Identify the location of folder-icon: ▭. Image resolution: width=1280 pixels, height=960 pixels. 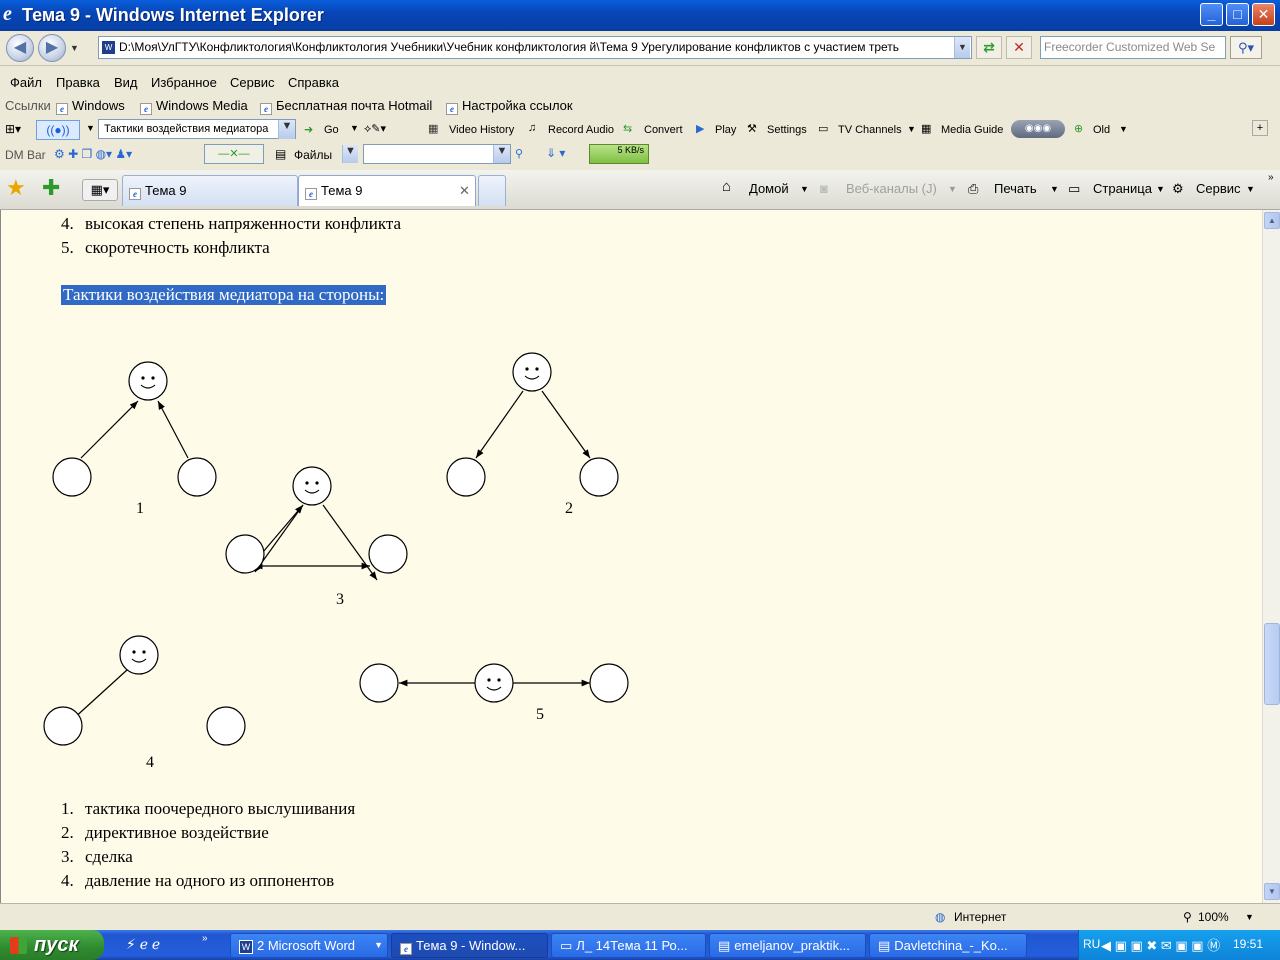
(566, 945).